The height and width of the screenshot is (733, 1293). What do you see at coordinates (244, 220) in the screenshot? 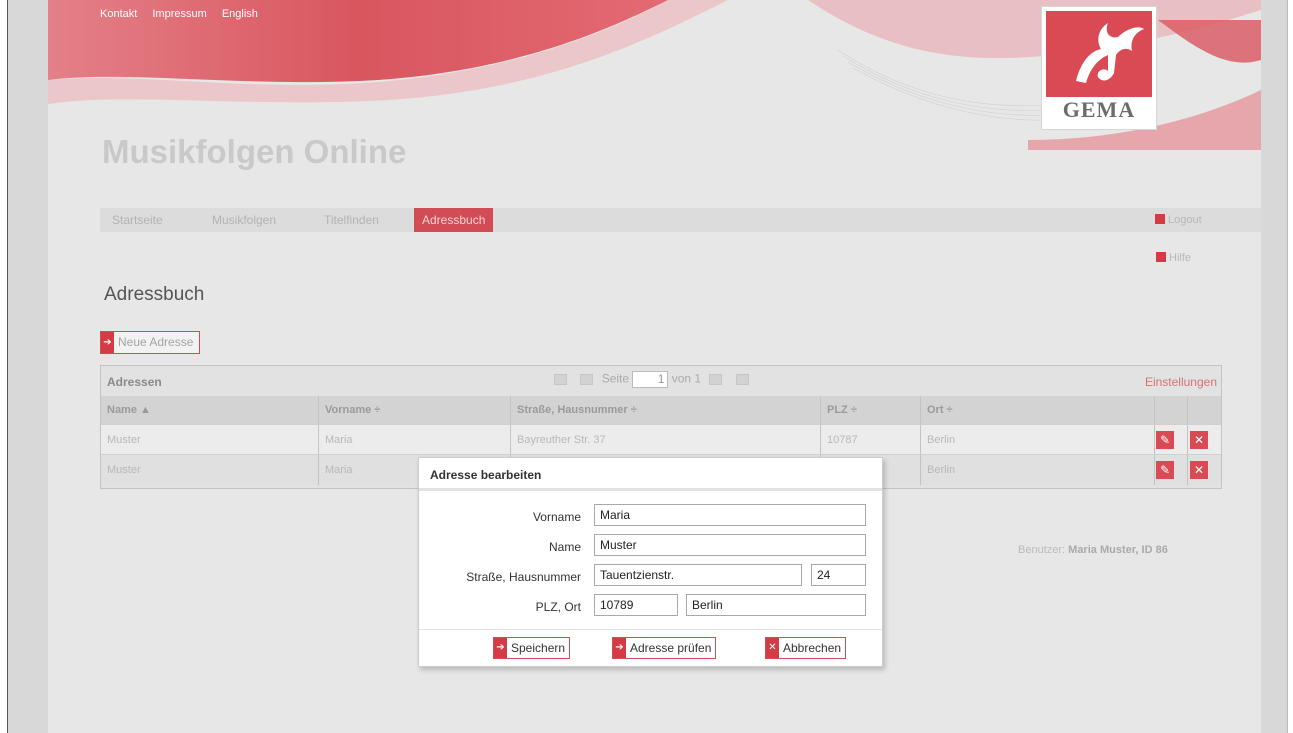
I see `tab-musikfolgen: Musikfolgen` at bounding box center [244, 220].